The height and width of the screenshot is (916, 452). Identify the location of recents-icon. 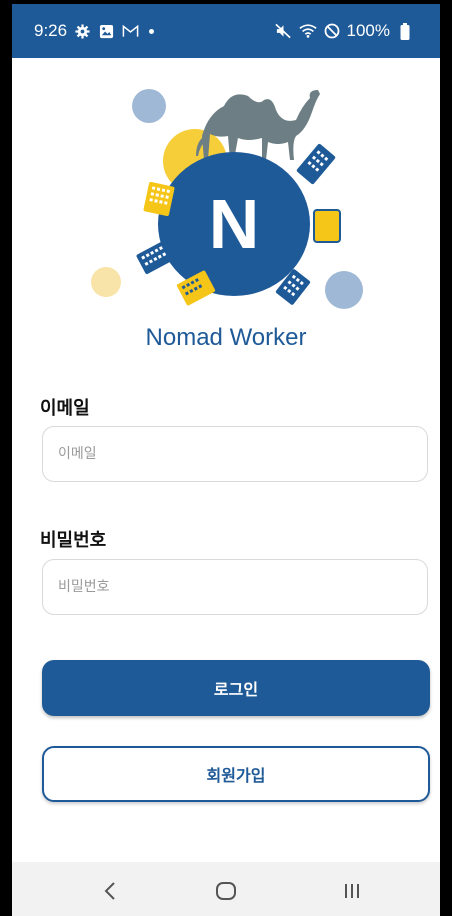
(352, 891).